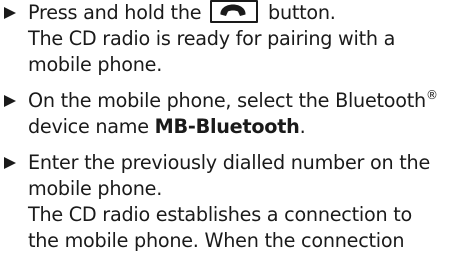  What do you see at coordinates (227, 126) in the screenshot?
I see `bluetooth-device-name: MB-Bluetooth` at bounding box center [227, 126].